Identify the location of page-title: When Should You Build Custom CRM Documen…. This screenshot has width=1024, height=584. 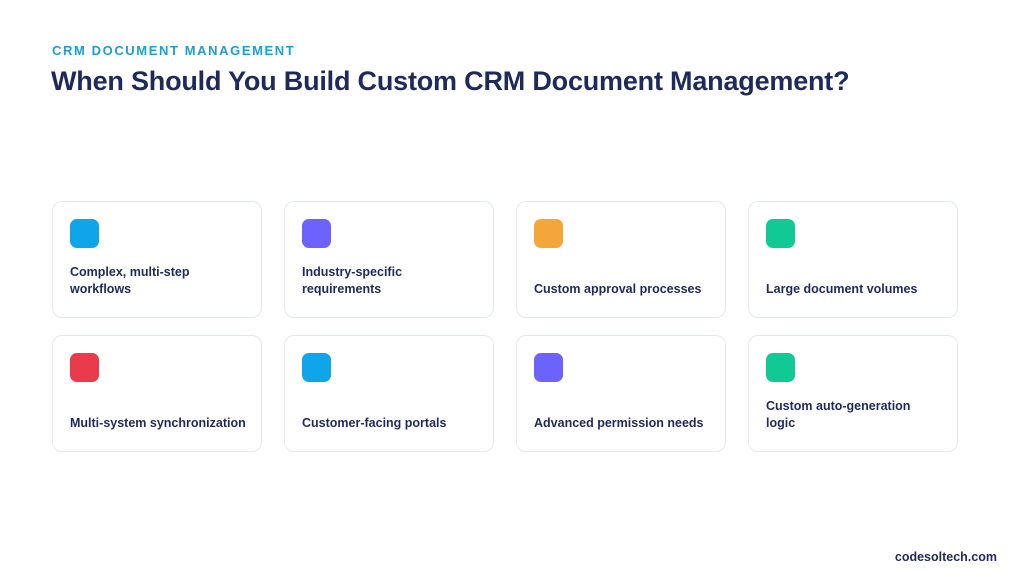
(450, 81).